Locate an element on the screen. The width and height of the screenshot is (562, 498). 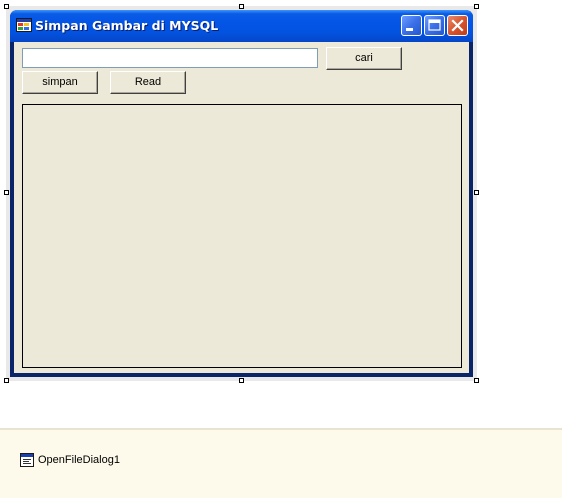
component-tray: OpenFileDialog1 is located at coordinates (281, 463).